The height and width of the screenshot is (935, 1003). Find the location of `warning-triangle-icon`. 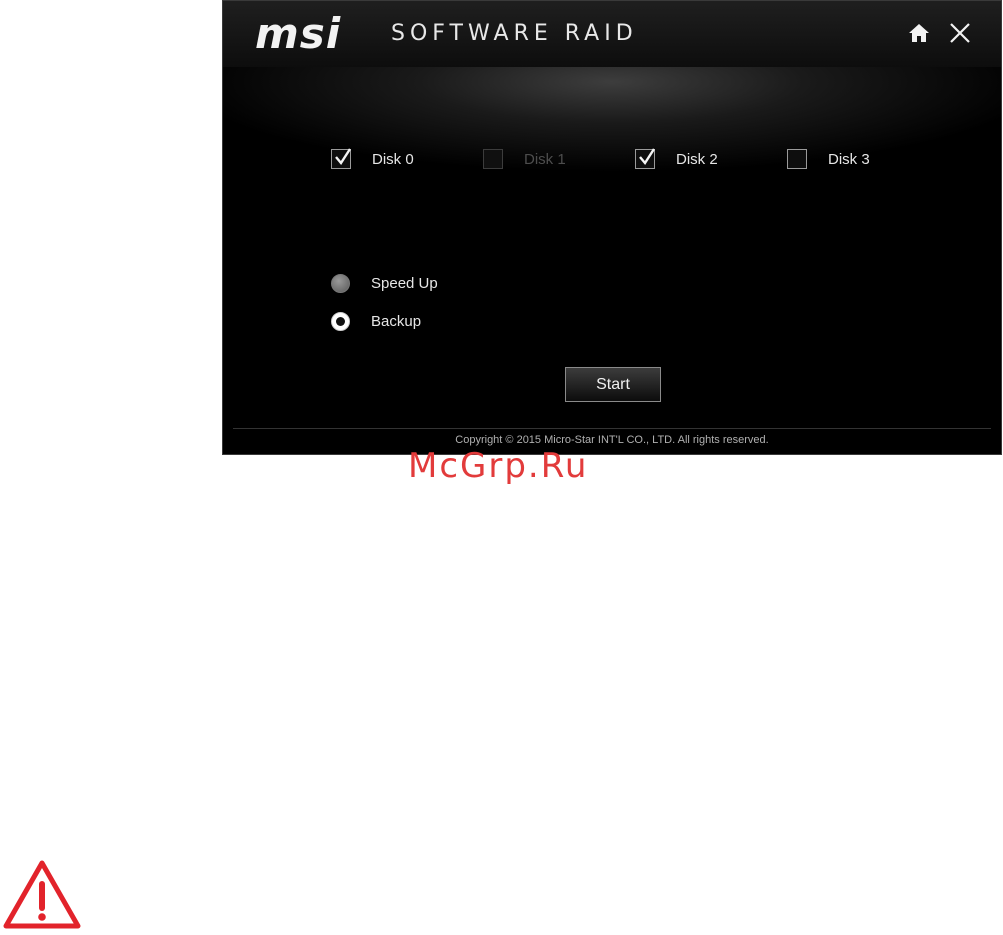

warning-triangle-icon is located at coordinates (42, 894).